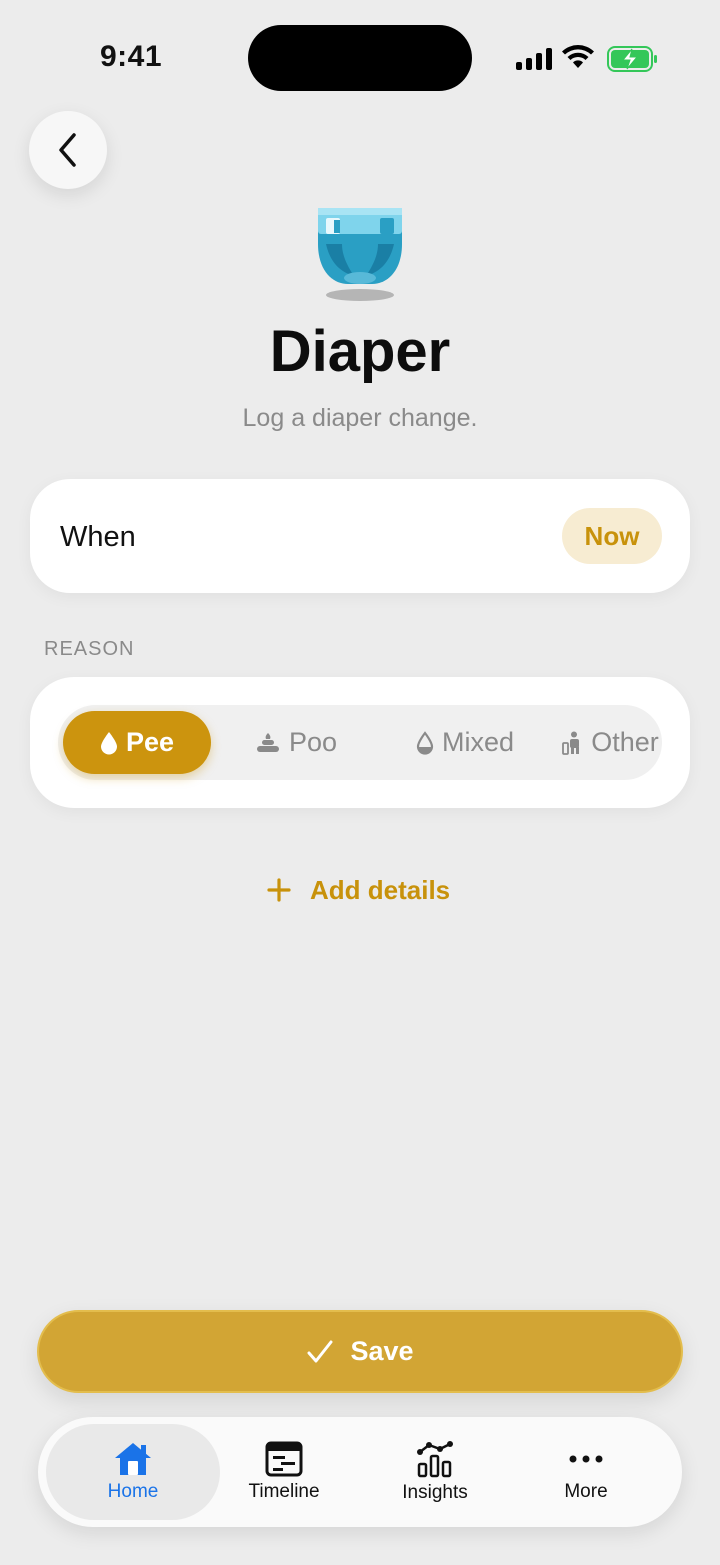 The image size is (720, 1565). Describe the element at coordinates (360, 351) in the screenshot. I see `page-title: Diaper` at that location.